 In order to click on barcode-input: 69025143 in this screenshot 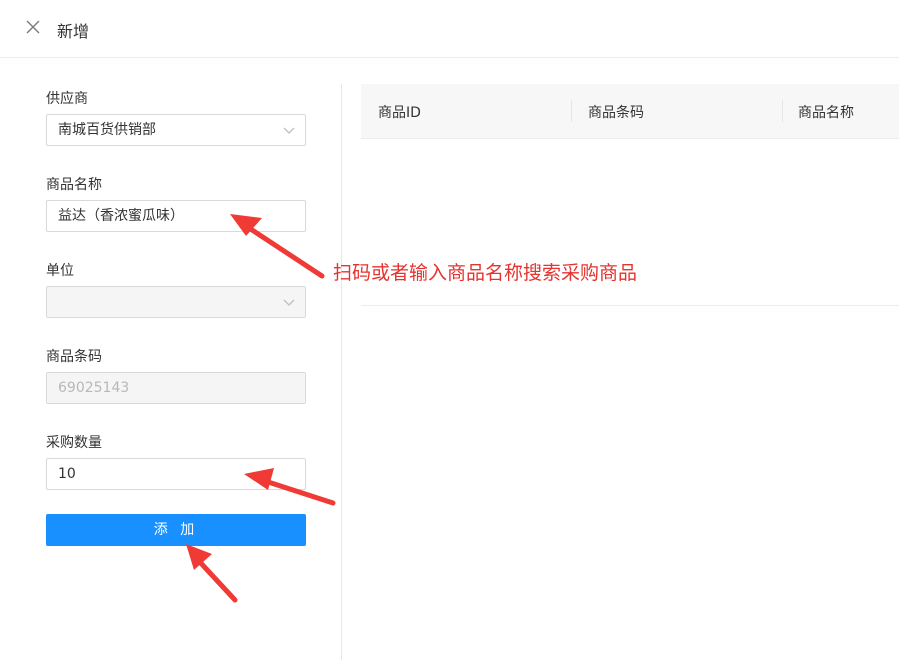, I will do `click(176, 388)`.